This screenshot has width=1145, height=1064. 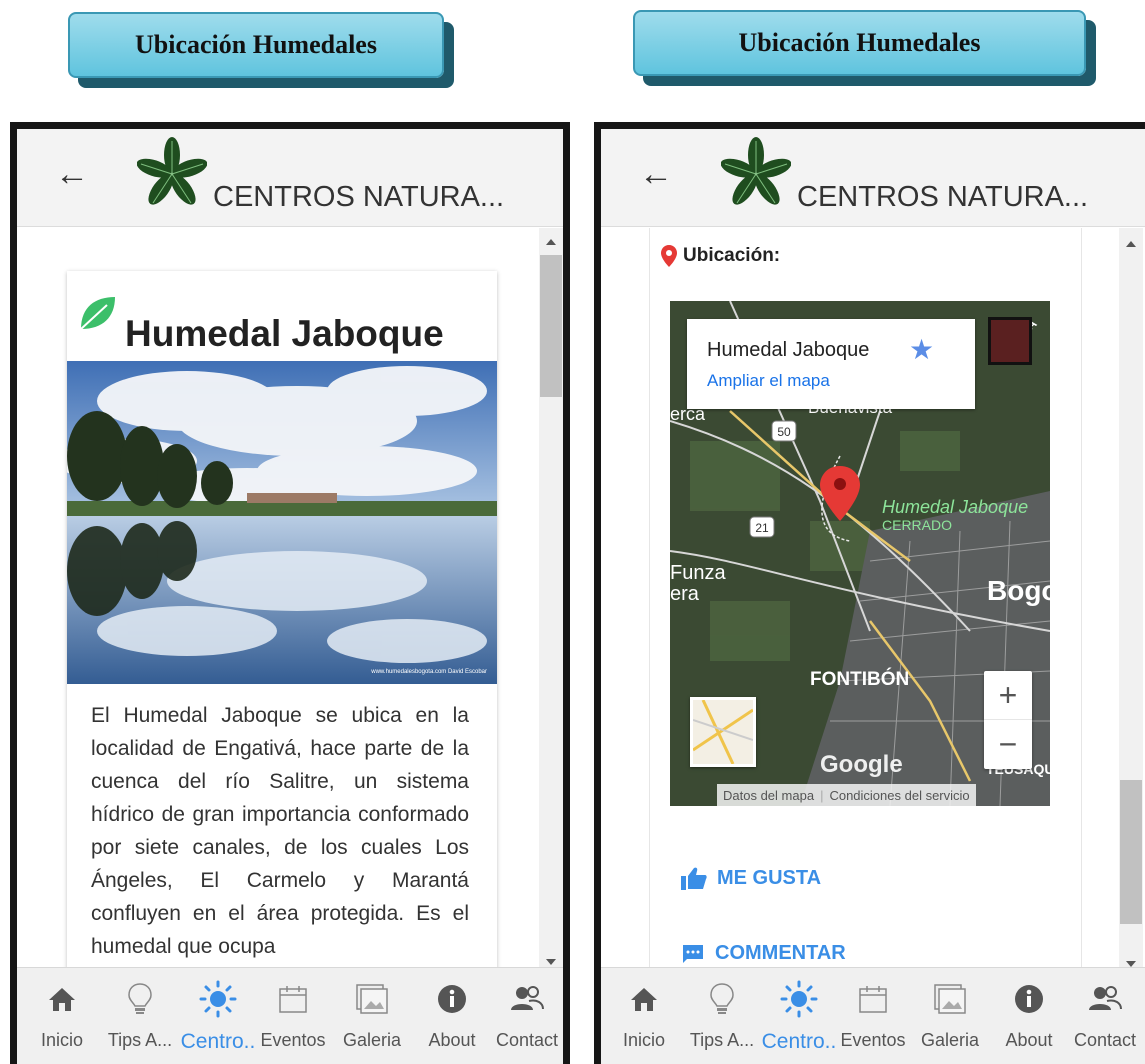 What do you see at coordinates (831, 364) in the screenshot?
I see `map-info-box: Humedal Jaboque ★ Ampliar el mapa` at bounding box center [831, 364].